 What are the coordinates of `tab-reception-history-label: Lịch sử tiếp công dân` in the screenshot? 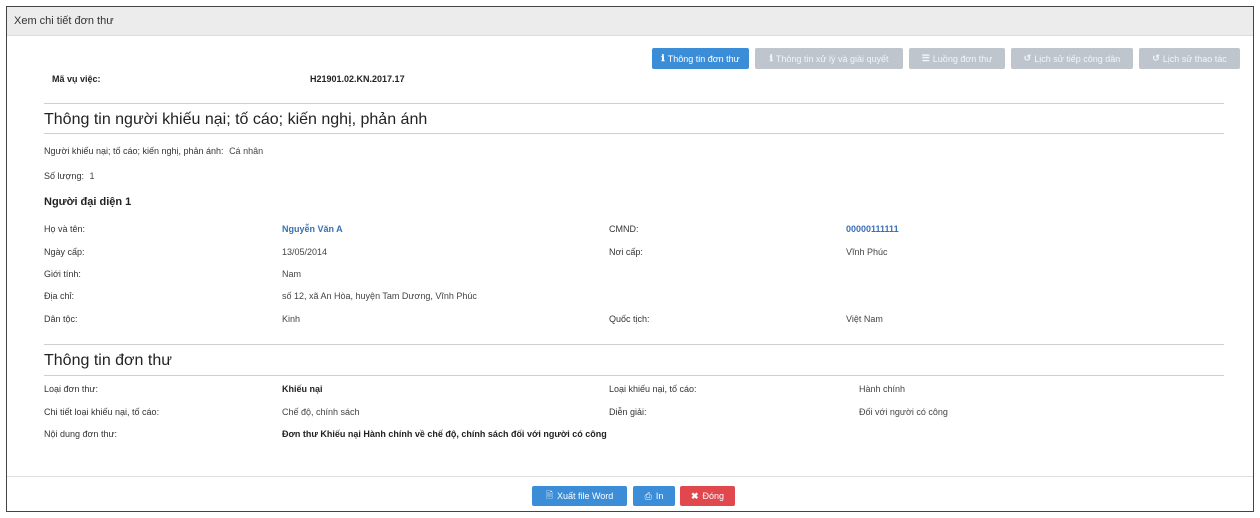 It's located at (1077, 58).